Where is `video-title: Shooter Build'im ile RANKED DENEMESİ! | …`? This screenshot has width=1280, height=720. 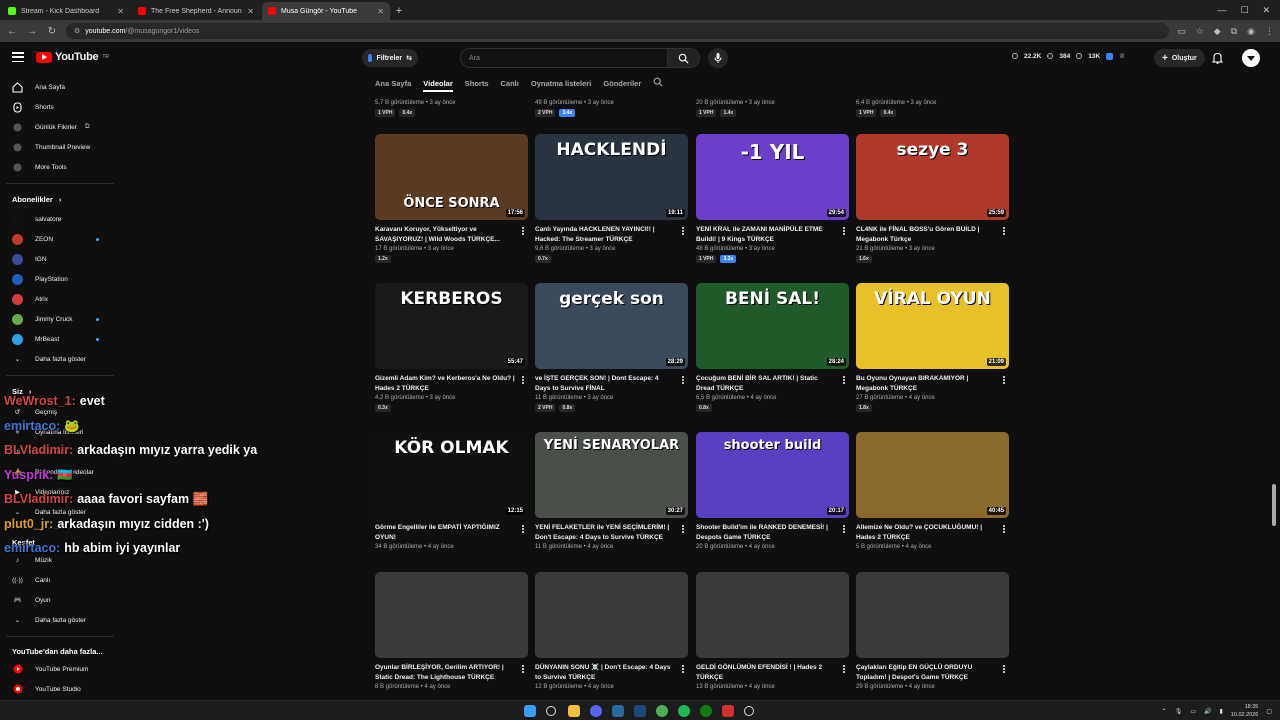
video-title: Shooter Build'im ile RANKED DENEMESİ! | … is located at coordinates (766, 532).